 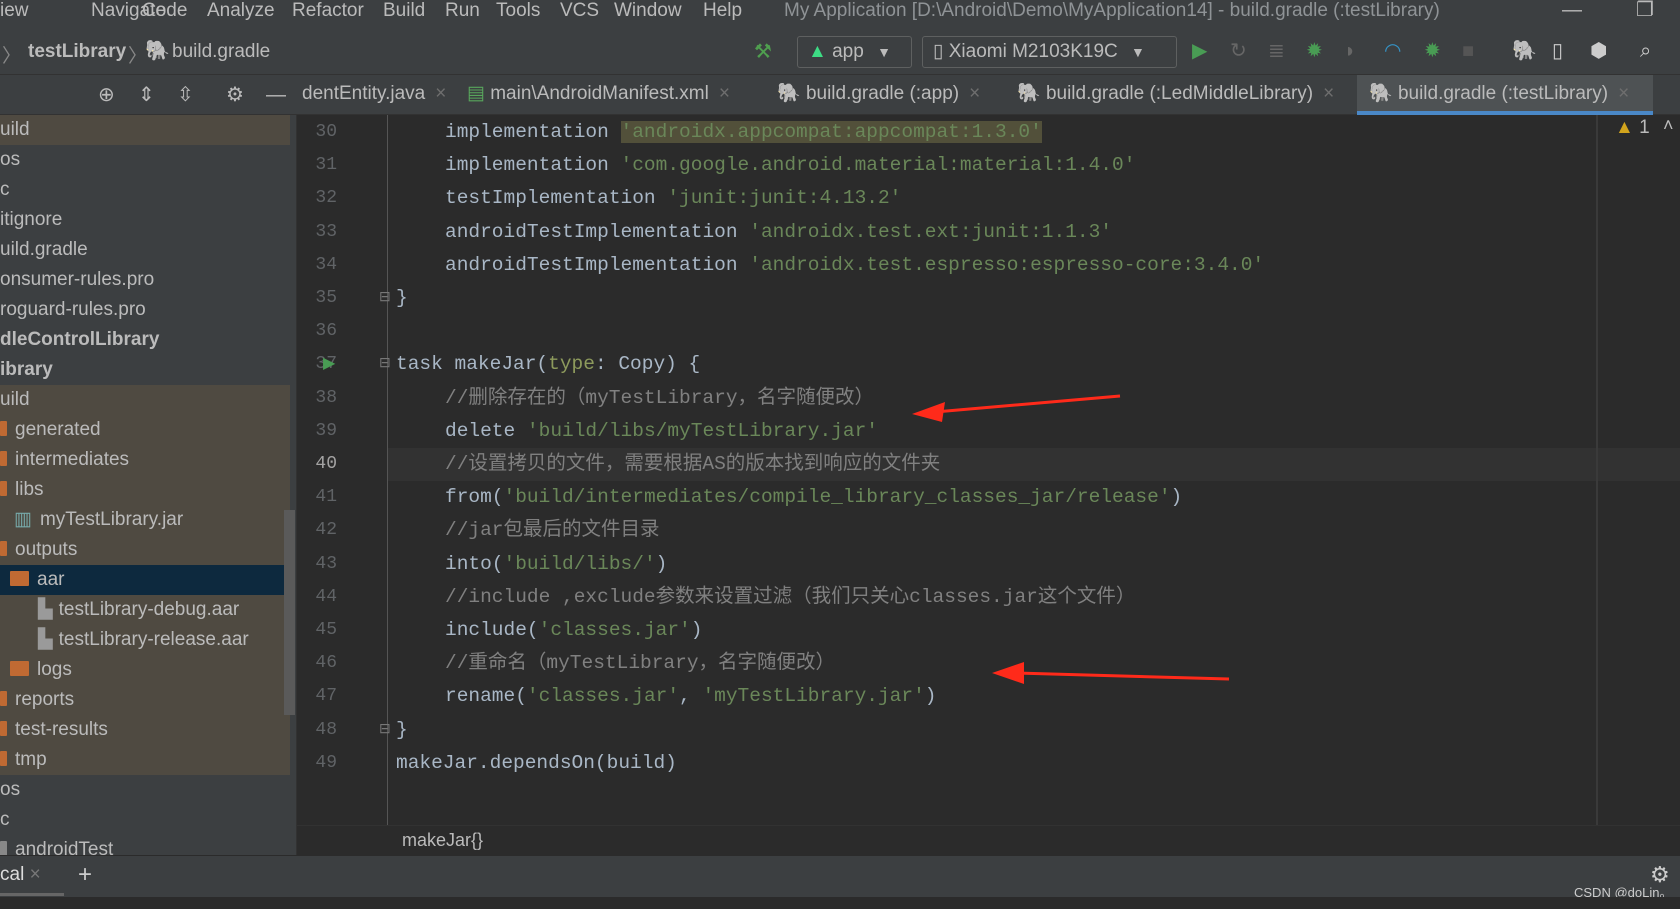 I want to click on annotation-arrows, so click(x=1071, y=539).